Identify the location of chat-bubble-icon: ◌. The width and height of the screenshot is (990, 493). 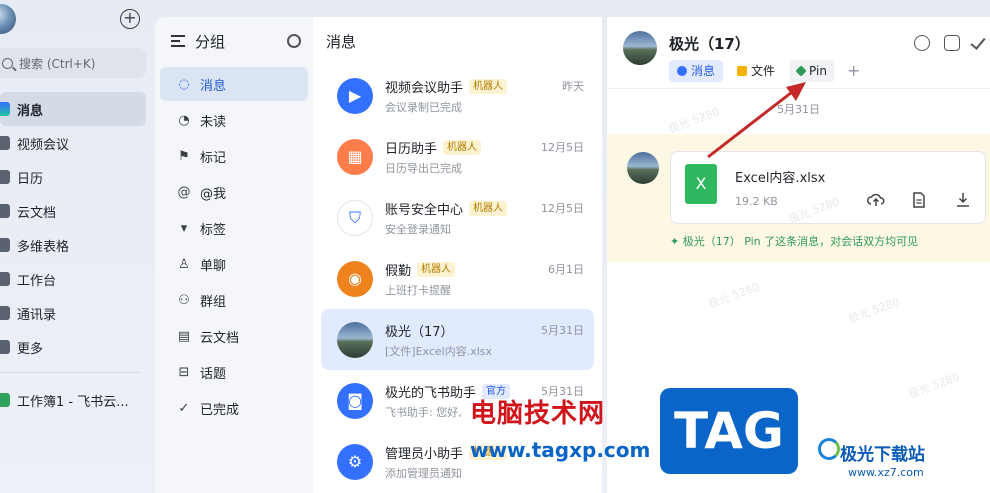
(184, 84).